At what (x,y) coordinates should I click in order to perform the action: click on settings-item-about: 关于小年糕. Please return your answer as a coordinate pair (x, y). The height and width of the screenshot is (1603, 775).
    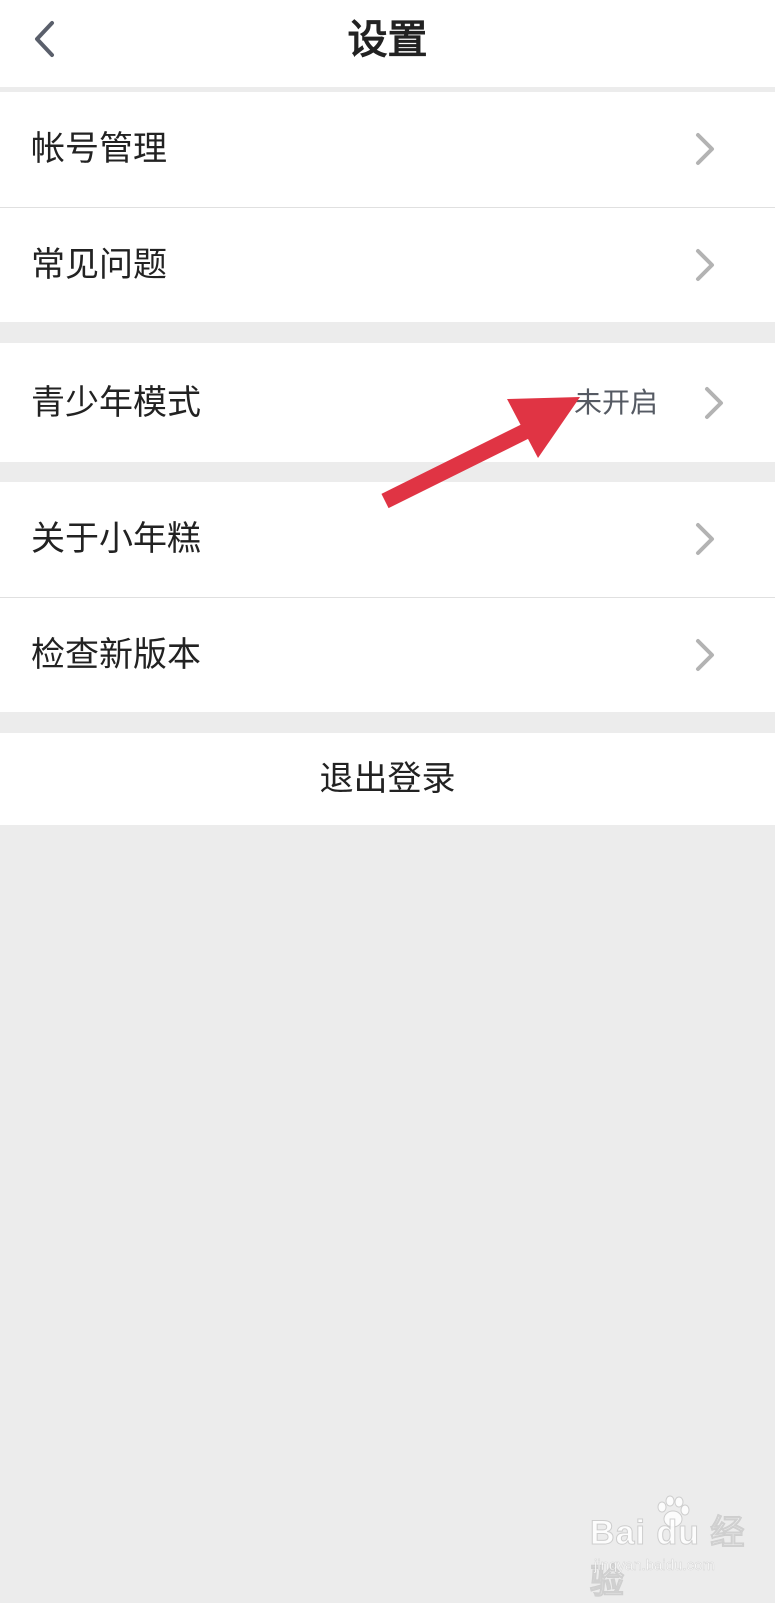
    Looking at the image, I should click on (387, 539).